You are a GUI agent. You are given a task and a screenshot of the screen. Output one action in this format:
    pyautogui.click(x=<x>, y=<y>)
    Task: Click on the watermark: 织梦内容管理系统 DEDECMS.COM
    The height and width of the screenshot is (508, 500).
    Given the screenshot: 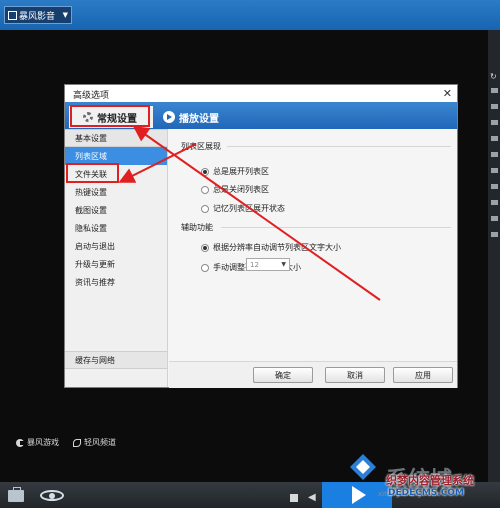 What is the action you would take?
    pyautogui.click(x=421, y=478)
    